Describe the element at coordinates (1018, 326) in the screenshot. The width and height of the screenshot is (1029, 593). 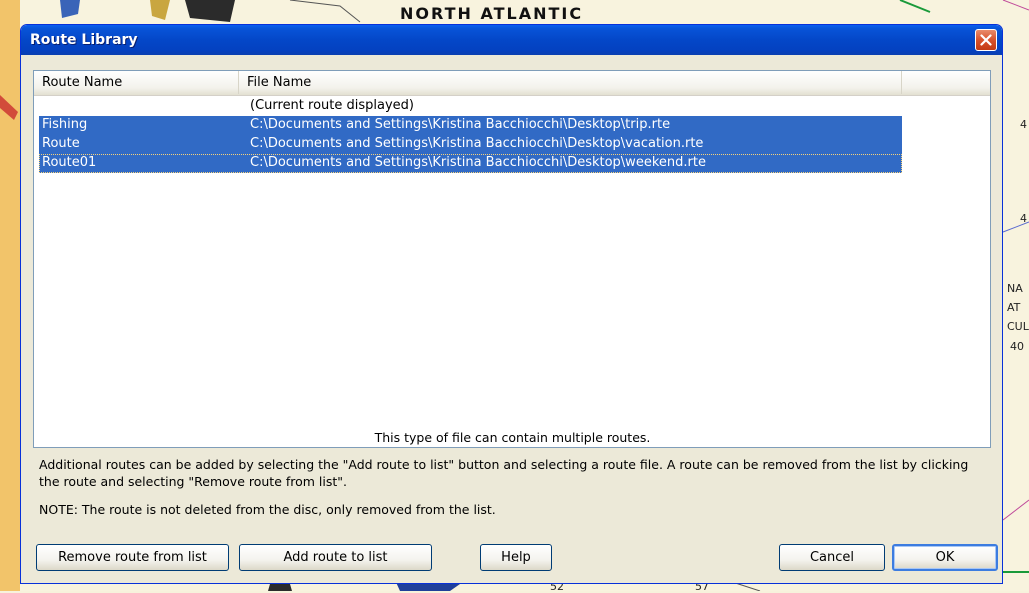
I see `map-label: CUL` at that location.